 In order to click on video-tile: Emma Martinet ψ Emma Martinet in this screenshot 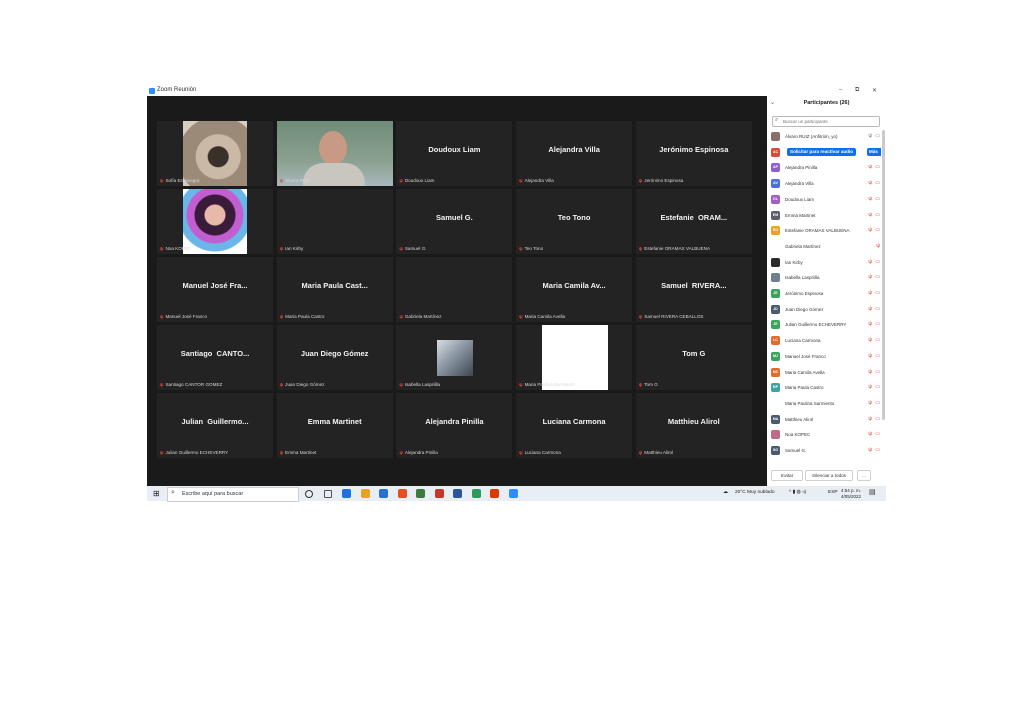, I will do `click(334, 425)`.